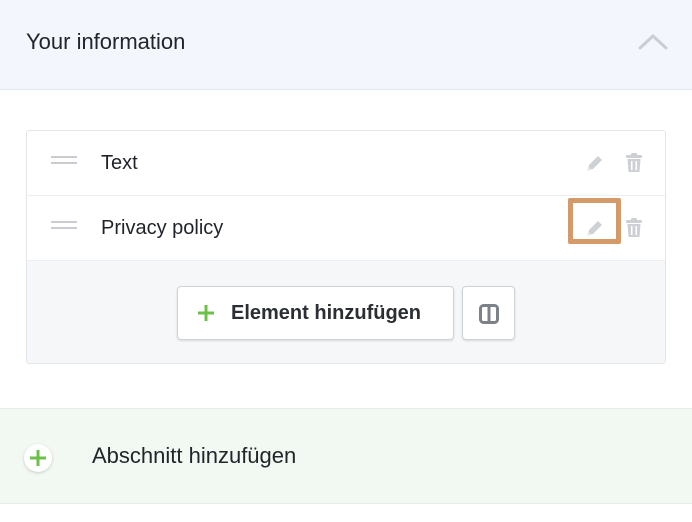 Image resolution: width=692 pixels, height=522 pixels. What do you see at coordinates (38, 458) in the screenshot?
I see `add-section-plus-icon` at bounding box center [38, 458].